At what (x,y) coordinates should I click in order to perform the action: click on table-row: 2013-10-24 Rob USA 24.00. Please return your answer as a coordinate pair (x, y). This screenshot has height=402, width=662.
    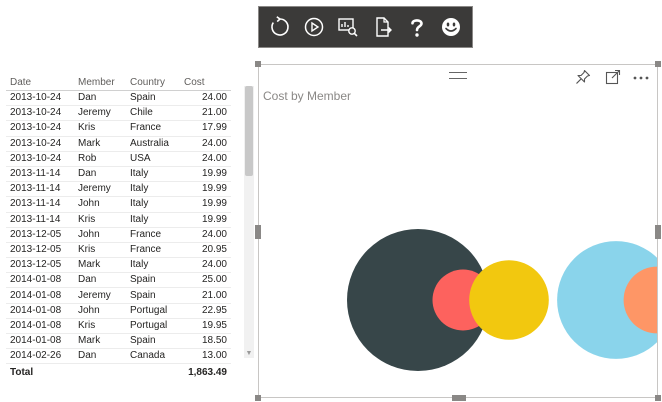
    Looking at the image, I should click on (118, 159).